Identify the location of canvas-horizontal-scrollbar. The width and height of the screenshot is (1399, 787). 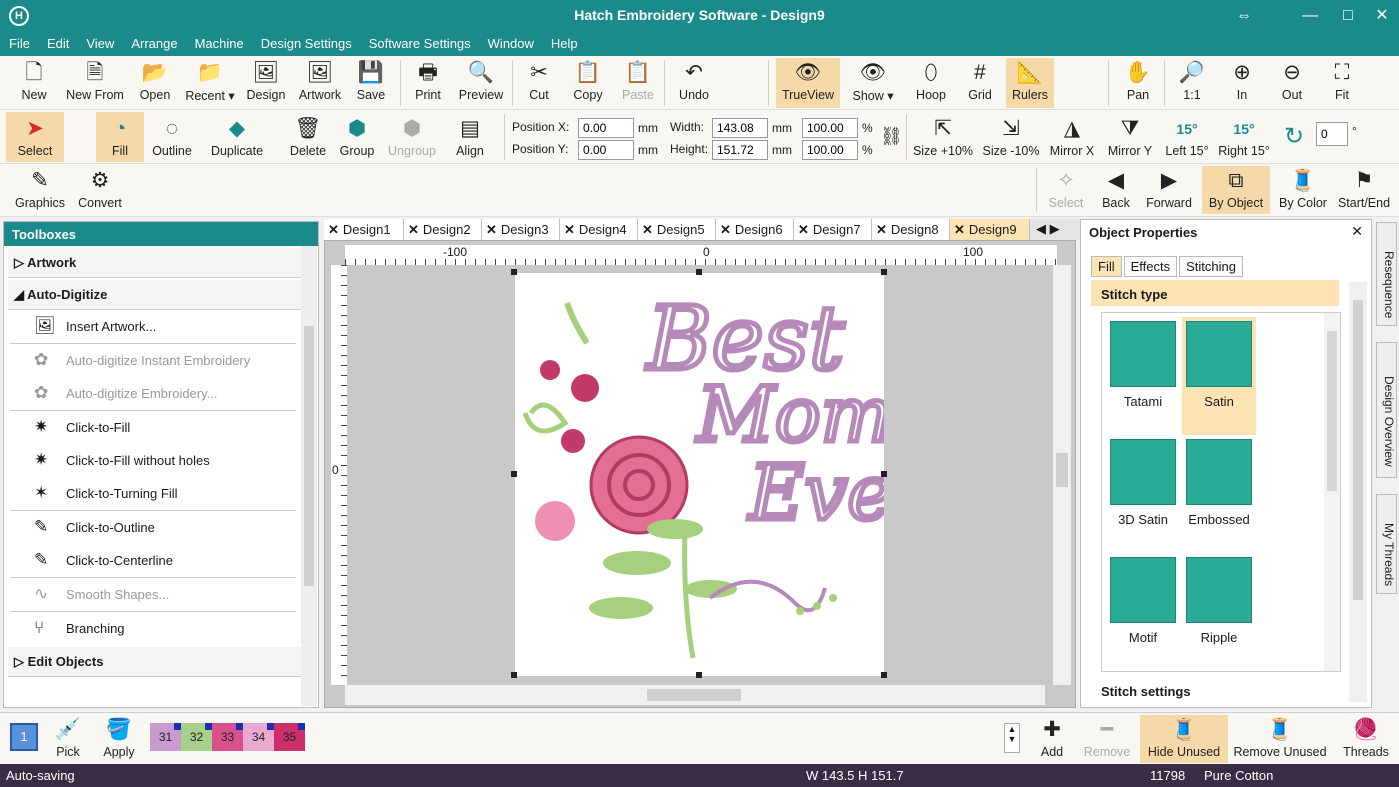
(695, 695).